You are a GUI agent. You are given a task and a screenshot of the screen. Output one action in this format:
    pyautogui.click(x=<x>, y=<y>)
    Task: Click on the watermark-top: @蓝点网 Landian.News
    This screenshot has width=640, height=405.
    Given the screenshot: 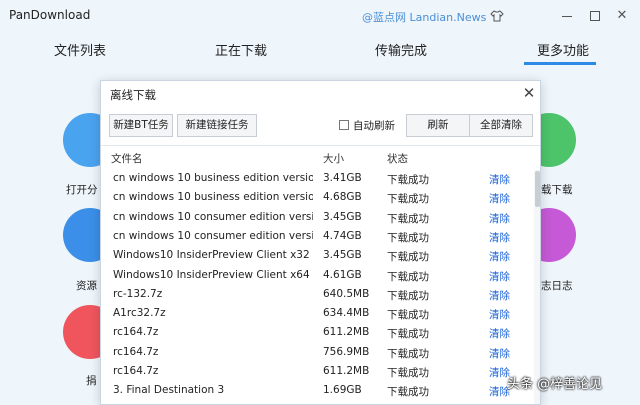 What is the action you would take?
    pyautogui.click(x=424, y=17)
    